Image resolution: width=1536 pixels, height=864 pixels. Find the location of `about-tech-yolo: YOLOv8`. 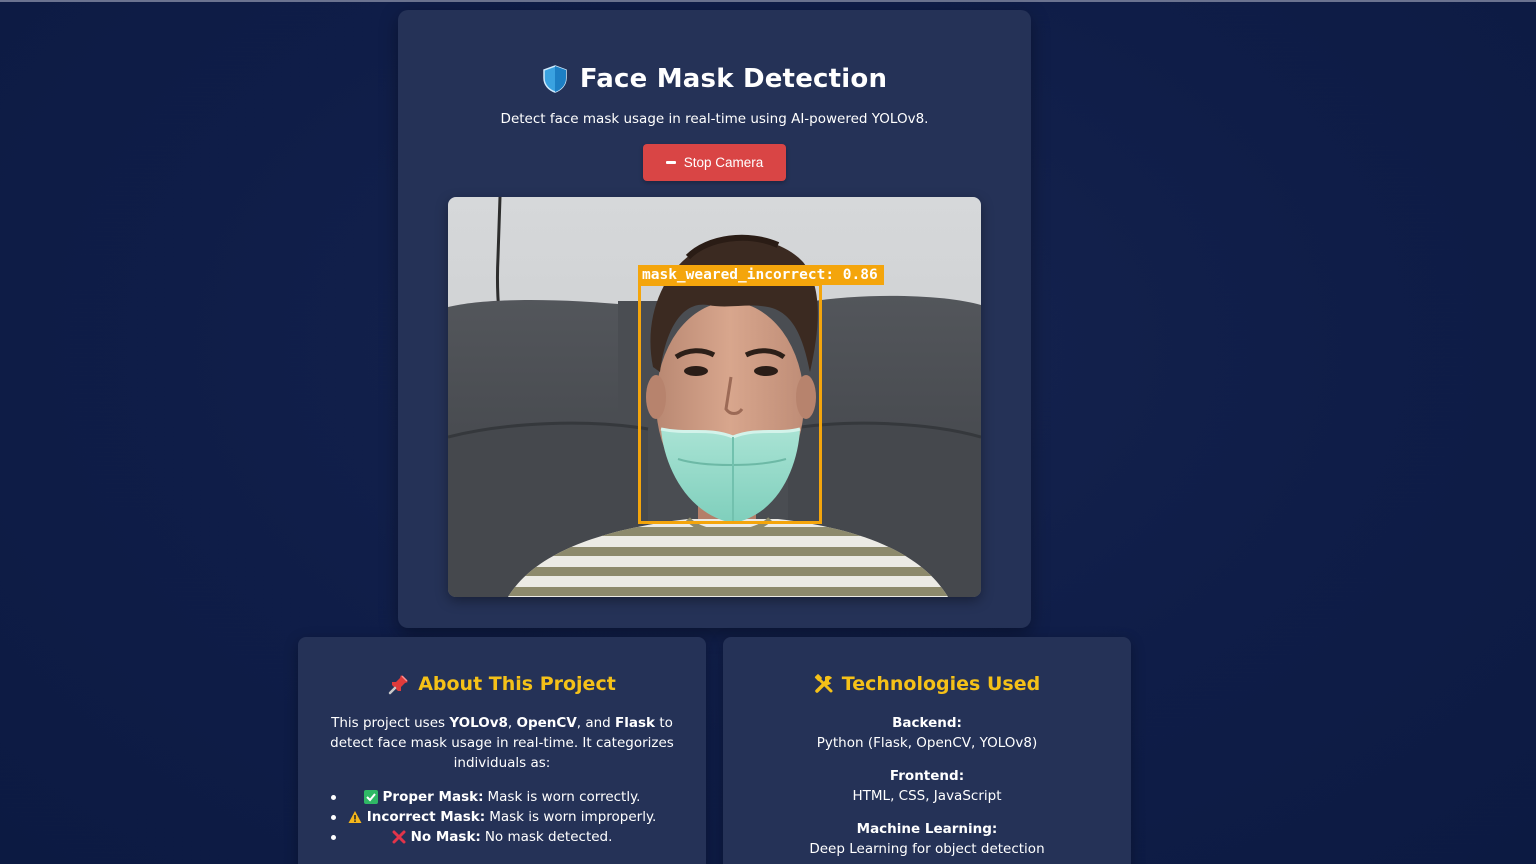

about-tech-yolo: YOLOv8 is located at coordinates (478, 723).